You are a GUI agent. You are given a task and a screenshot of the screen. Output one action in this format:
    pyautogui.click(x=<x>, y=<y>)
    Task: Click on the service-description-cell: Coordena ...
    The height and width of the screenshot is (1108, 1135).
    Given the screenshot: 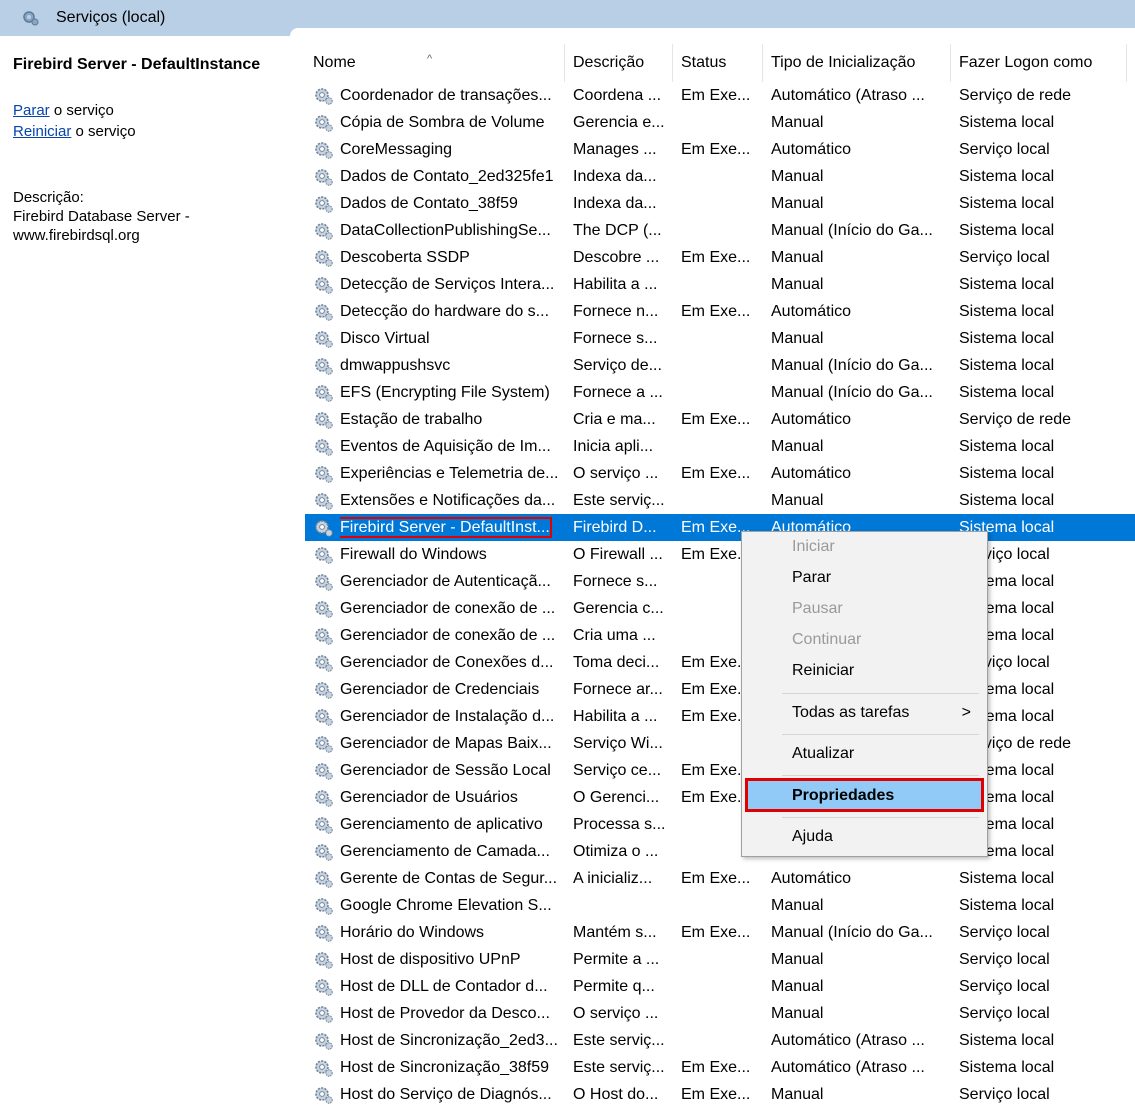 What is the action you would take?
    pyautogui.click(x=623, y=95)
    